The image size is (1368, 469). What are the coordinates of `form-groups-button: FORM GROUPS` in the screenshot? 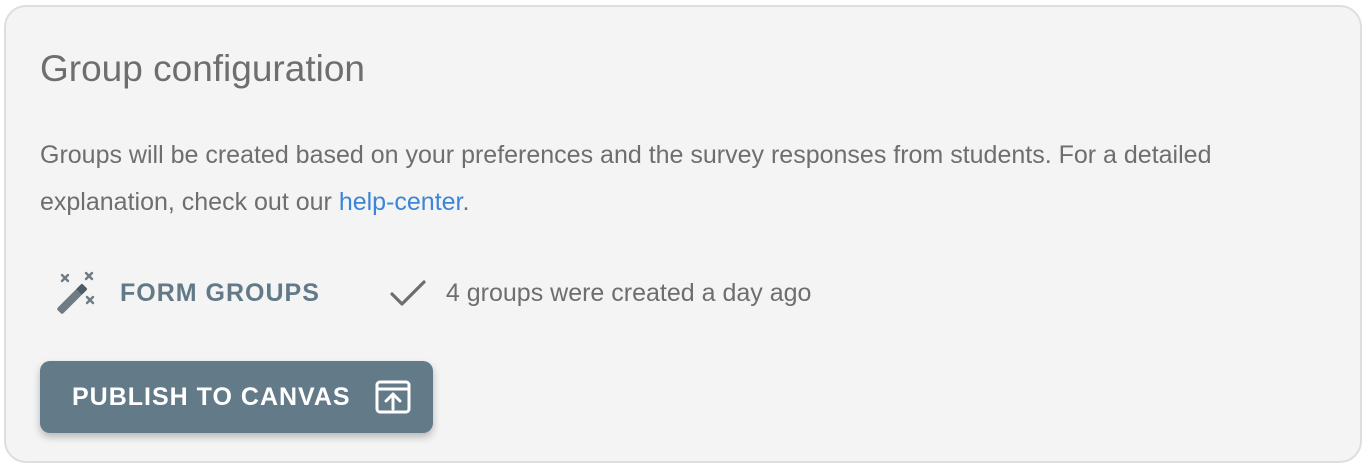 It's located at (186, 293).